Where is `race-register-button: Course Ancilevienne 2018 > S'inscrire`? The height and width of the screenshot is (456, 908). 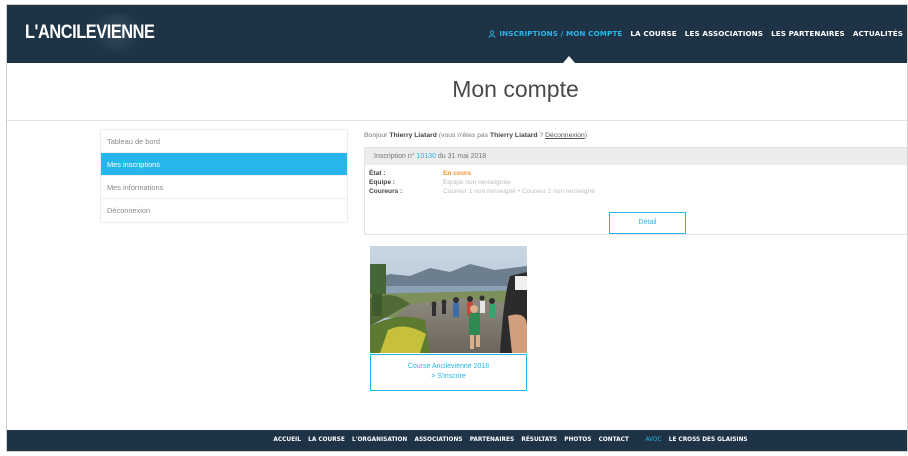 race-register-button: Course Ancilevienne 2018 > S'inscrire is located at coordinates (448, 372).